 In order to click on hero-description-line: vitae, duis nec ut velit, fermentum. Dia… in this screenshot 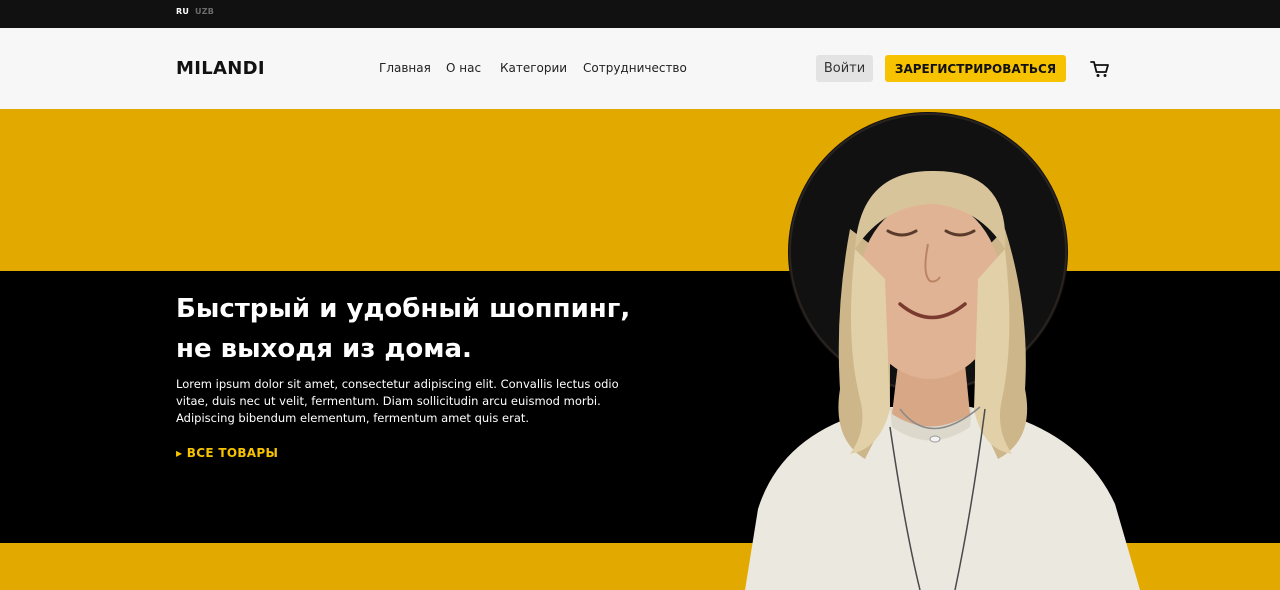, I will do `click(388, 401)`.